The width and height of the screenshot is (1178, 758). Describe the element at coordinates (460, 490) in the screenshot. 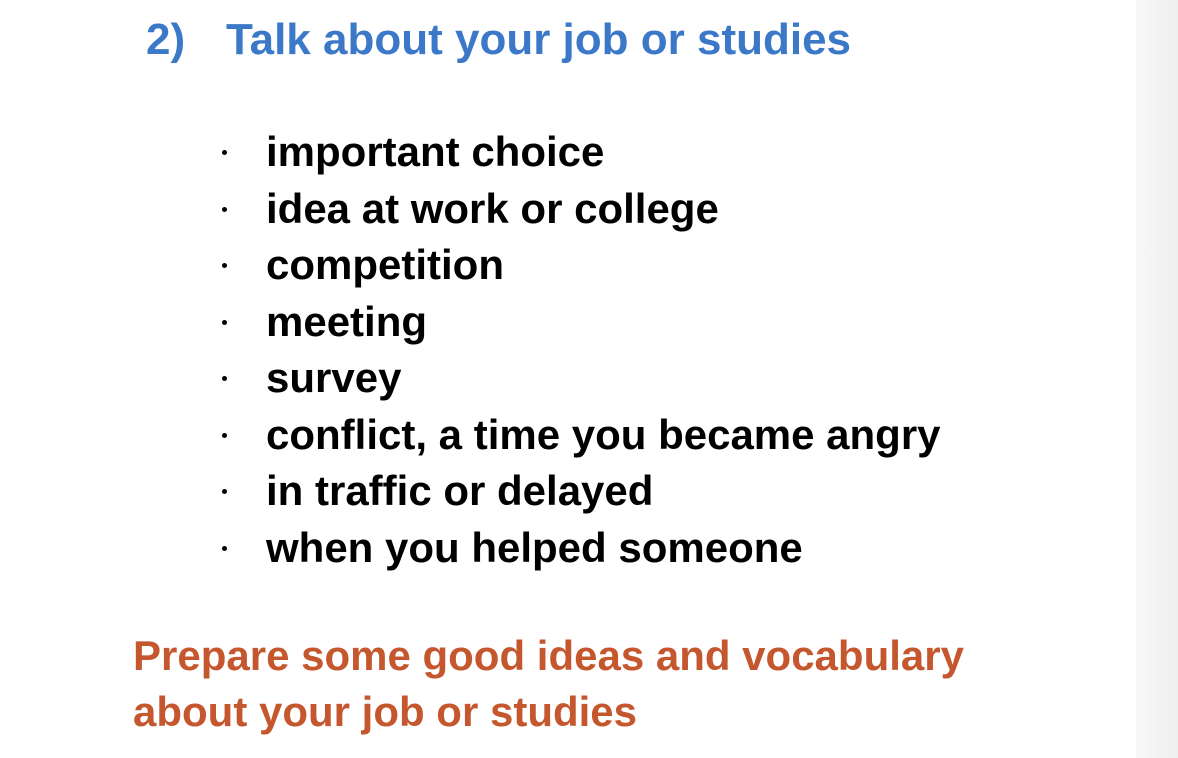

I see `list-item-text: in traffic or delayed` at that location.